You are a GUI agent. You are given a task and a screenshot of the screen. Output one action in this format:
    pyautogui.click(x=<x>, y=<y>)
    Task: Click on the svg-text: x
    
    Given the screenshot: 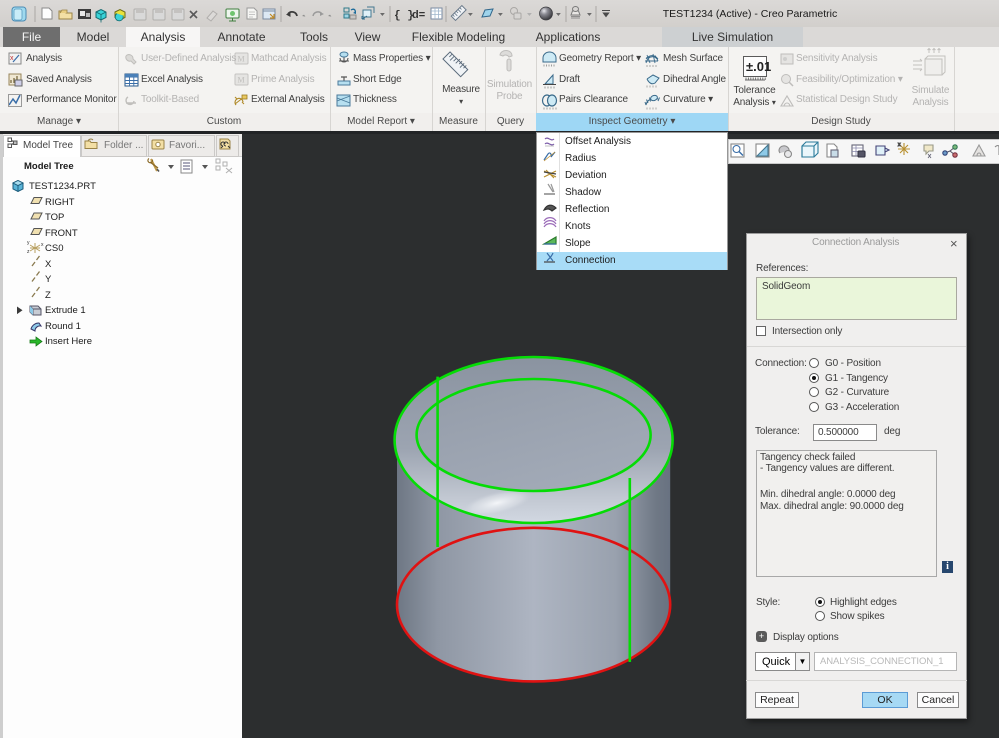 What is the action you would take?
    pyautogui.click(x=42, y=245)
    